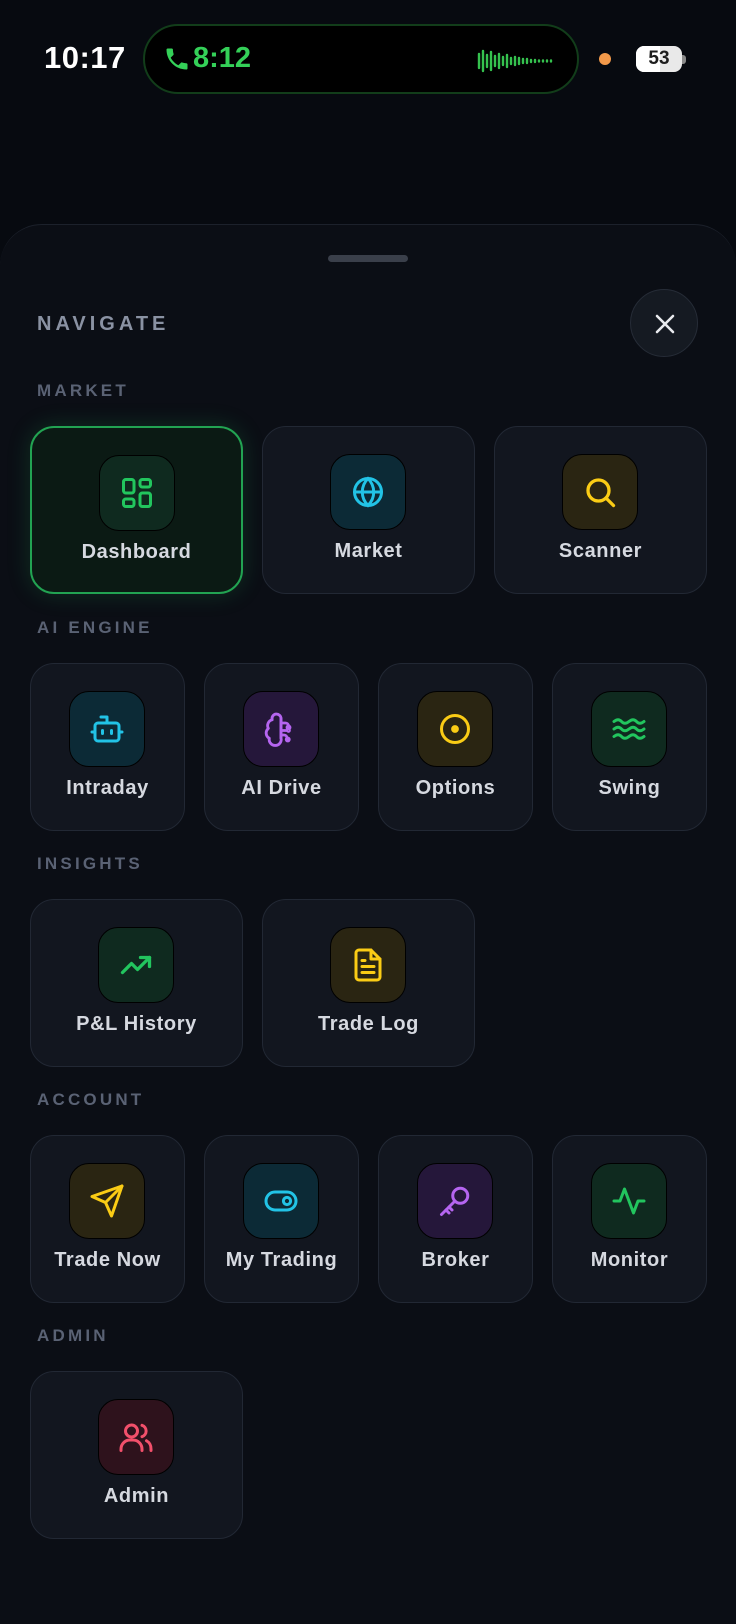 This screenshot has width=736, height=1624. I want to click on tile-label: P&L History, so click(136, 1024).